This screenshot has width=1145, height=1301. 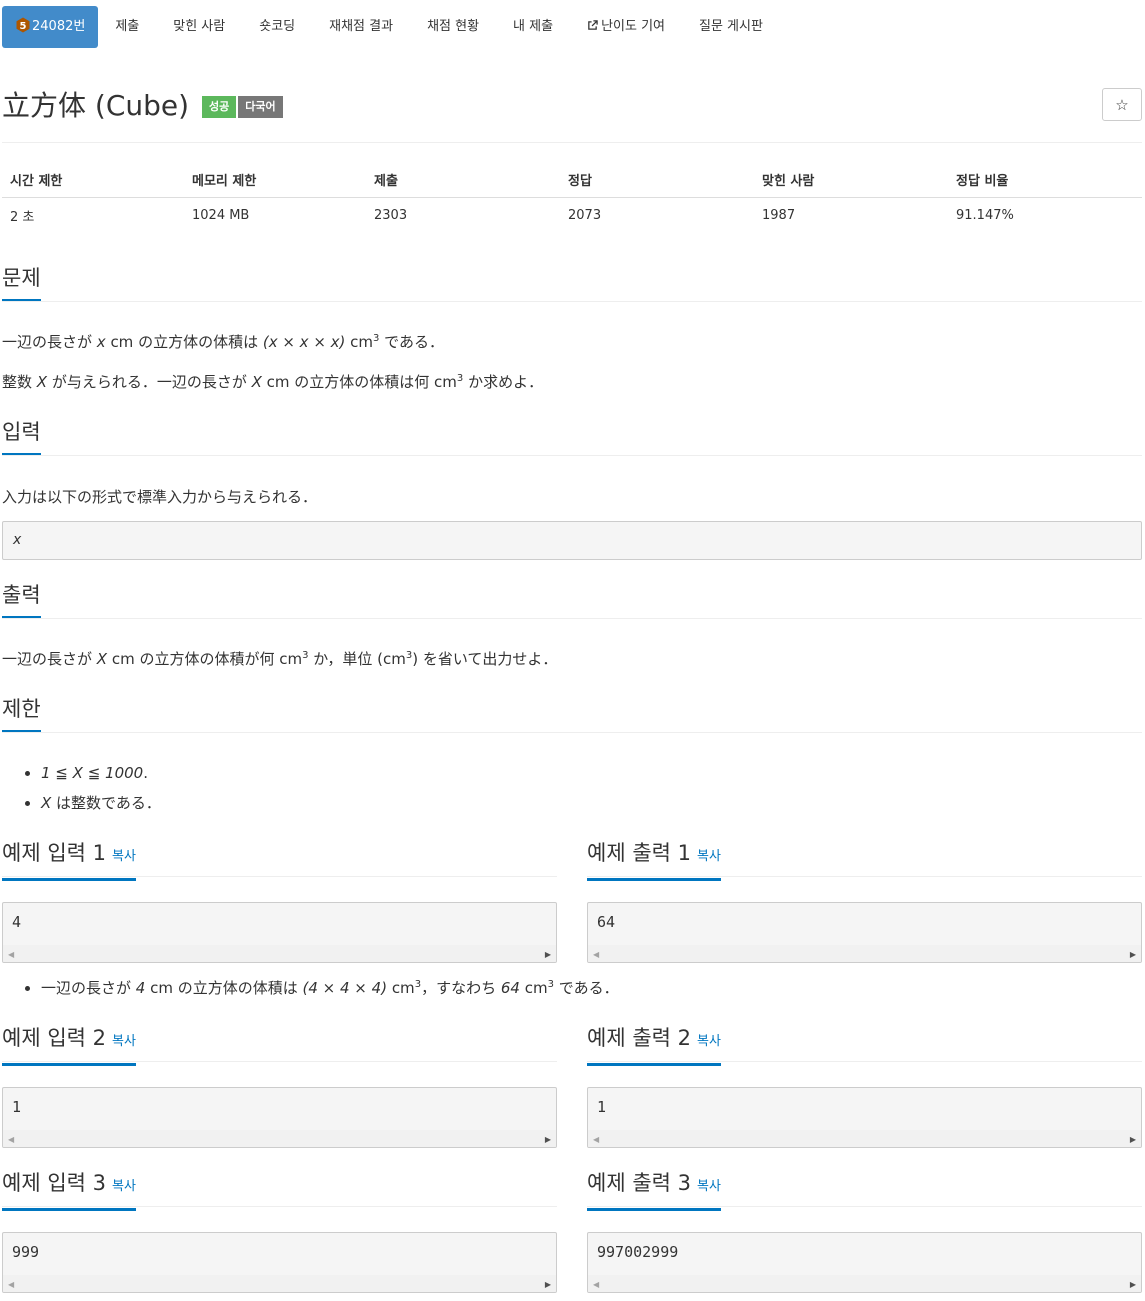 What do you see at coordinates (572, 714) in the screenshot?
I see `limit-section-header: 제한` at bounding box center [572, 714].